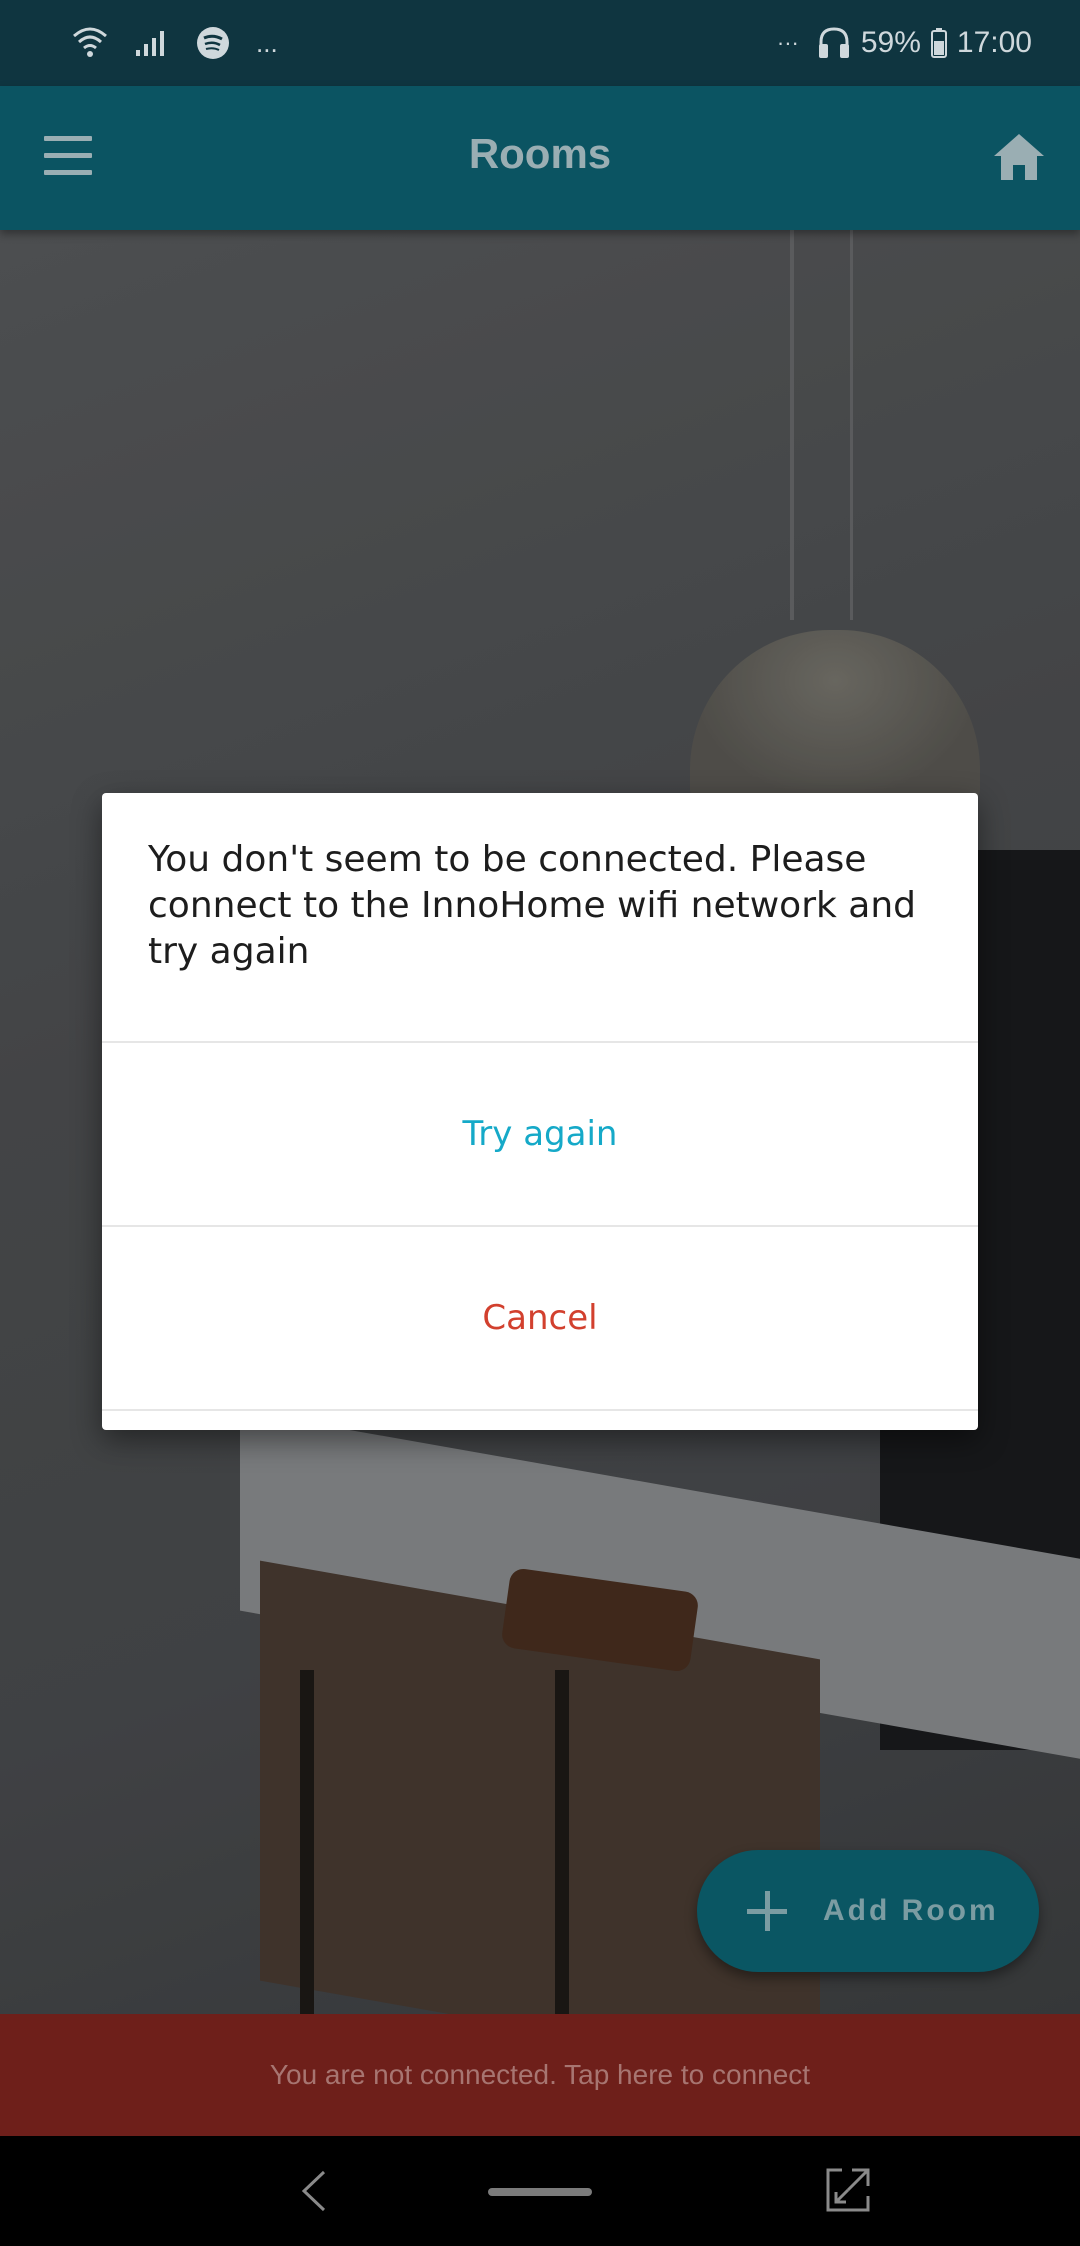 Image resolution: width=1080 pixels, height=2246 pixels. What do you see at coordinates (540, 1134) in the screenshot?
I see `try-again-button: Try again` at bounding box center [540, 1134].